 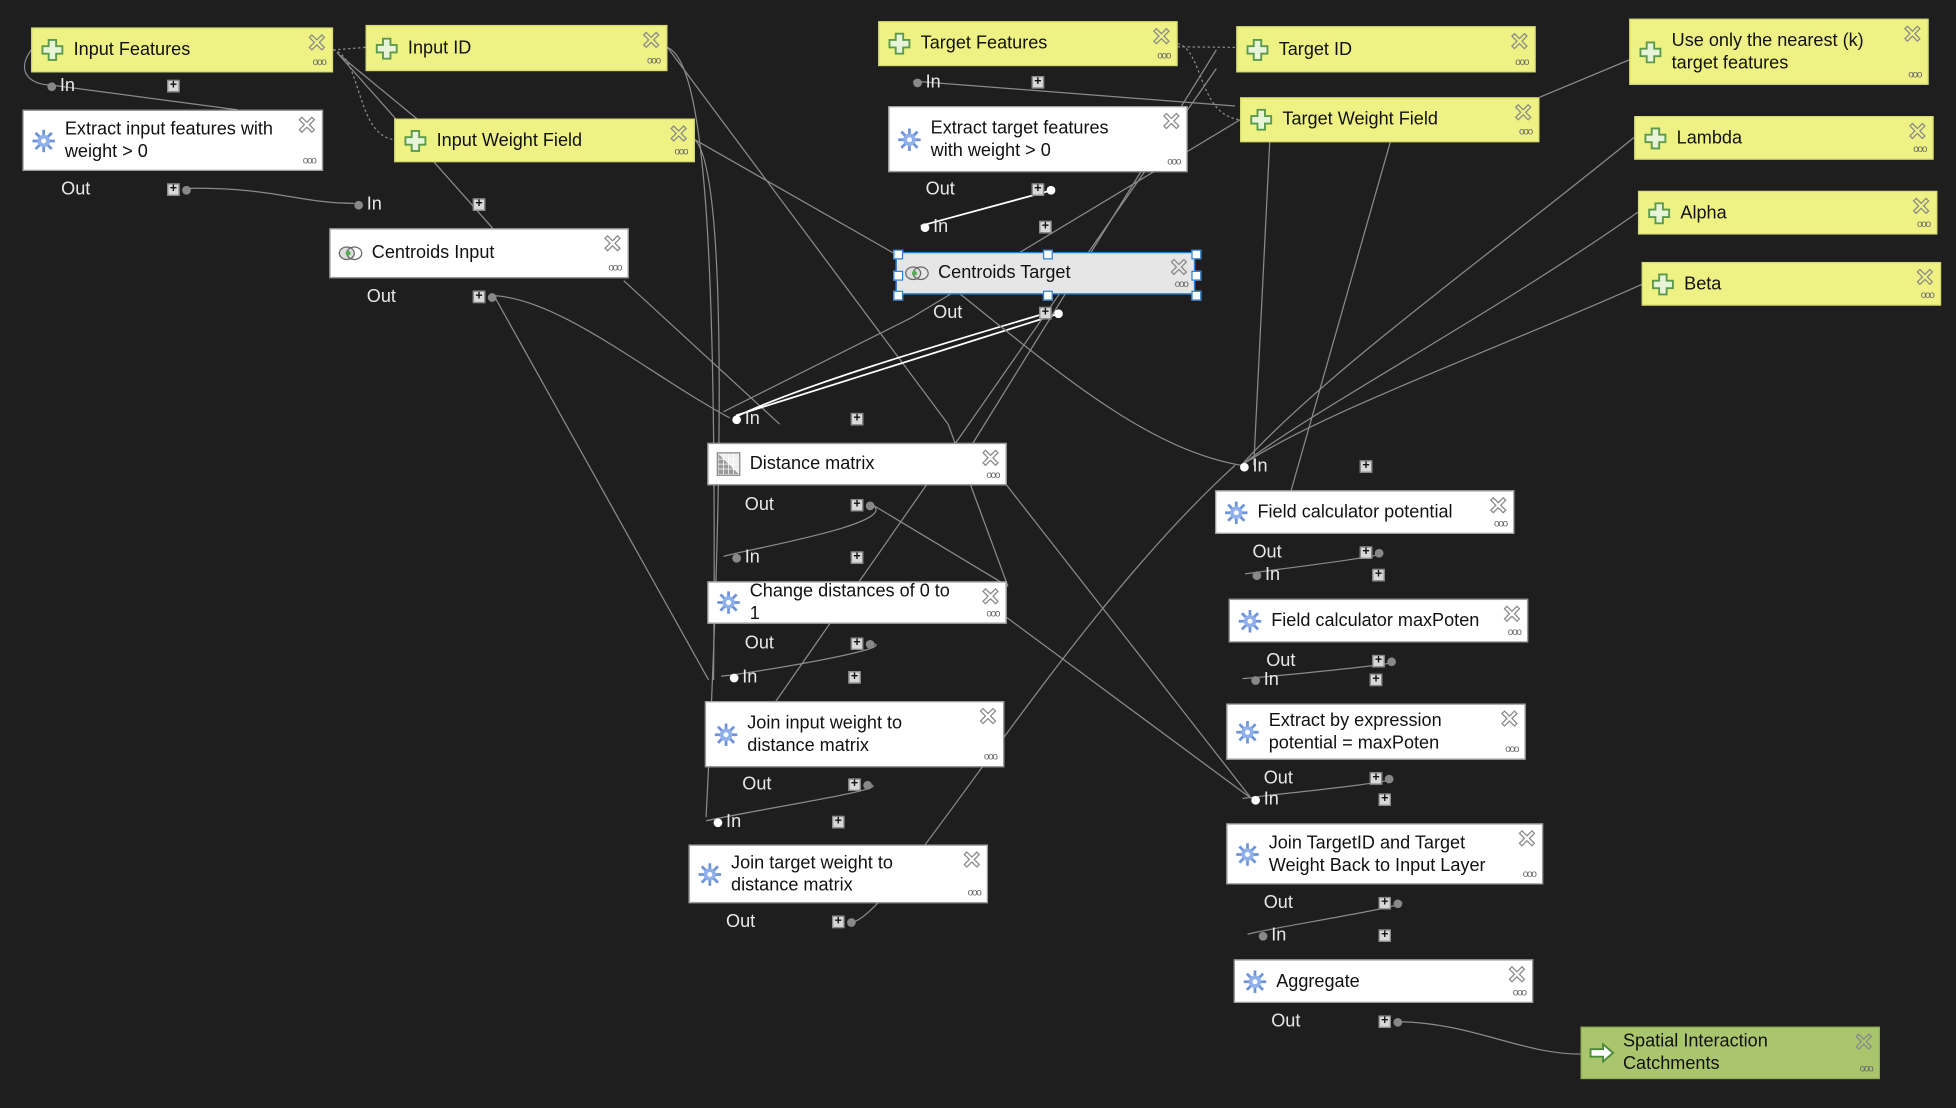 What do you see at coordinates (1365, 512) in the screenshot?
I see `node-algorithm: Field calculator potential ooo` at bounding box center [1365, 512].